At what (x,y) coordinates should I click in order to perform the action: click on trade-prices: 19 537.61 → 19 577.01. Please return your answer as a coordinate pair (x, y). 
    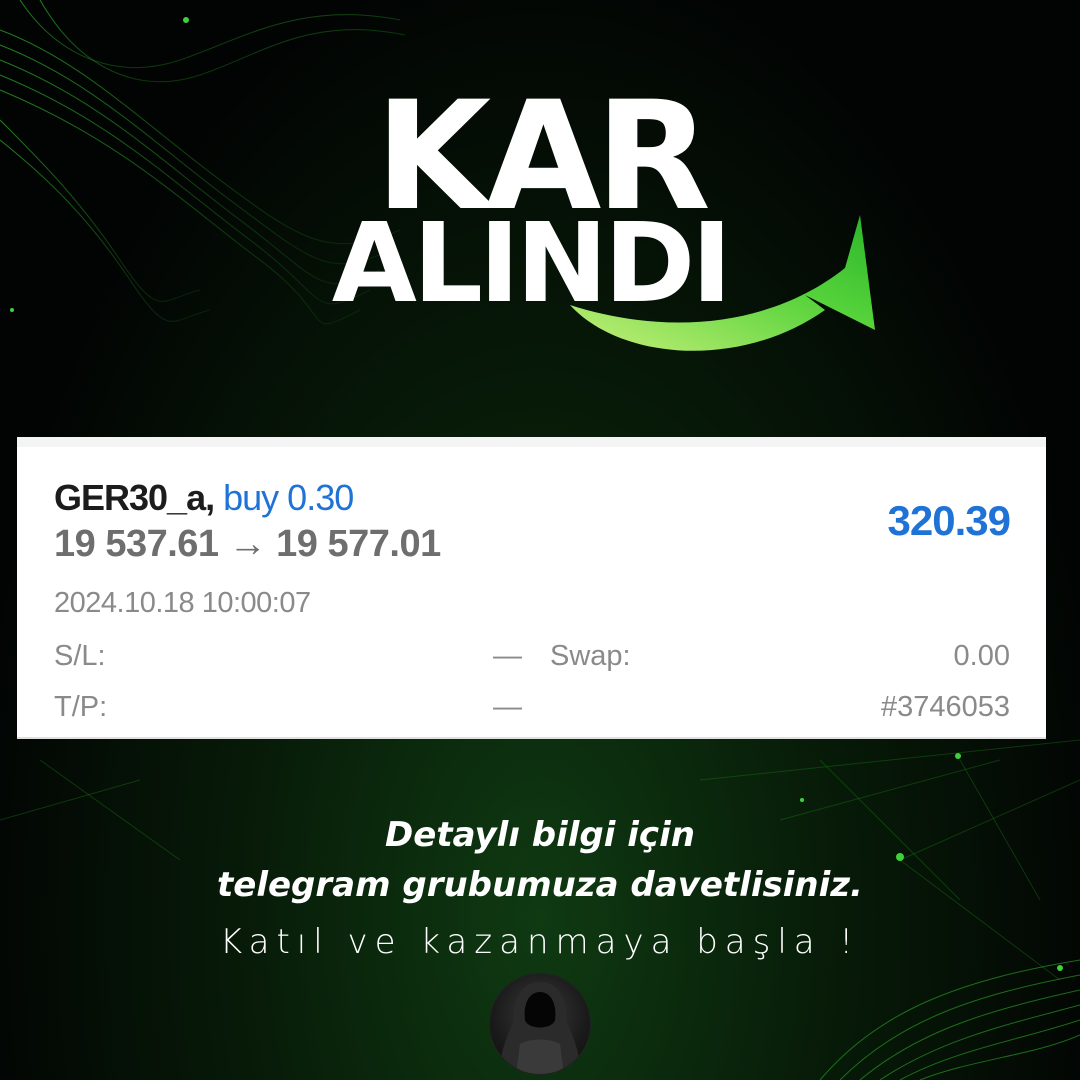
    Looking at the image, I should click on (247, 544).